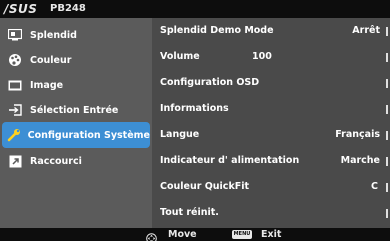 The height and width of the screenshot is (241, 390). I want to click on setting-row-indicateur-alimentation: Indicateur d' alimentation Marche, so click(271, 162).